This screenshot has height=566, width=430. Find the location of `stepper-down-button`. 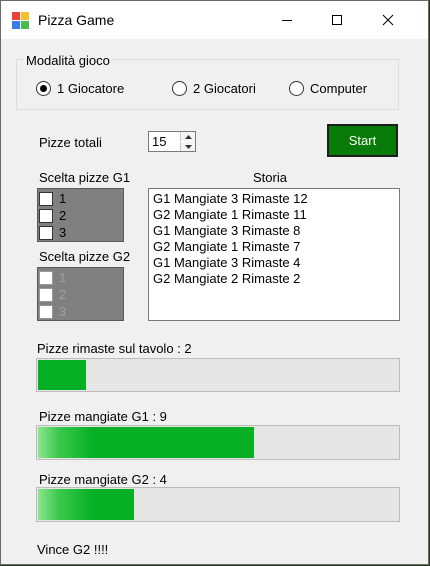

stepper-down-button is located at coordinates (187, 146).